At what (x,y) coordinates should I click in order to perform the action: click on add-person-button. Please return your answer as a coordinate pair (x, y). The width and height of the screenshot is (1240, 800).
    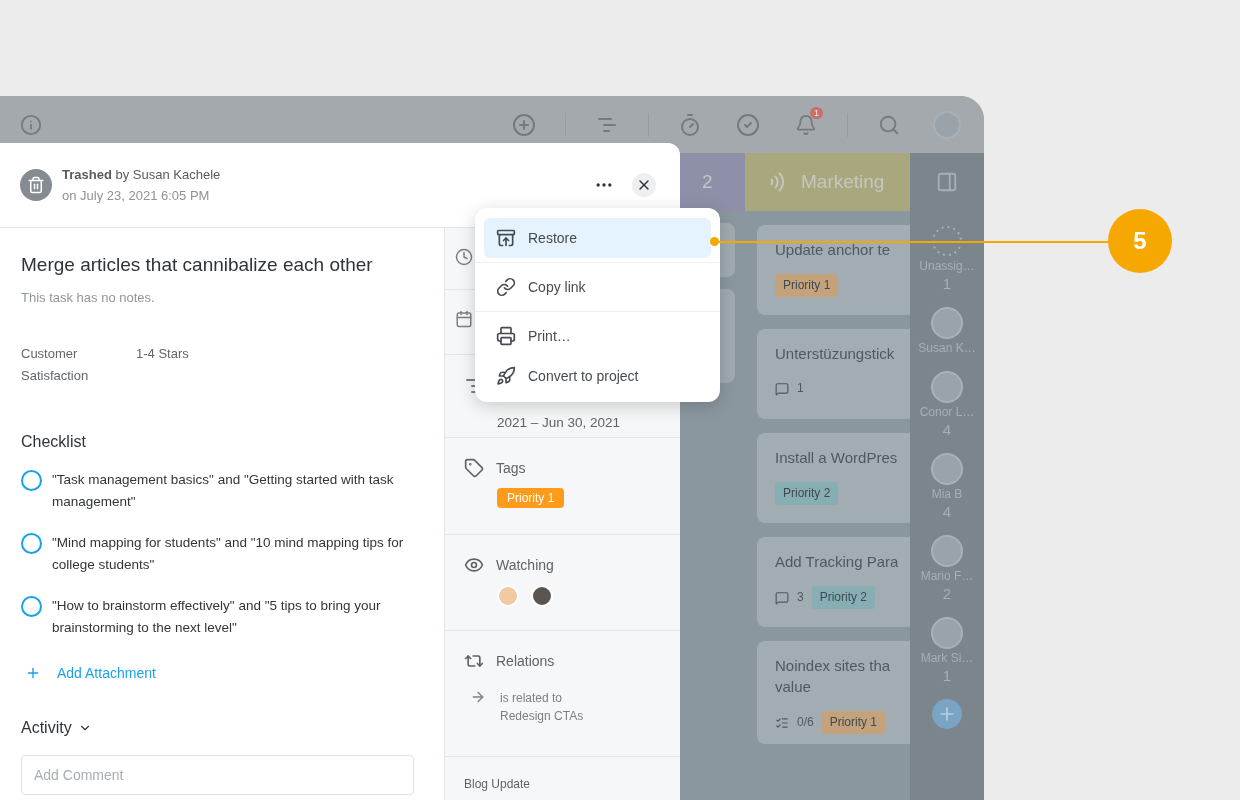
    Looking at the image, I should click on (947, 714).